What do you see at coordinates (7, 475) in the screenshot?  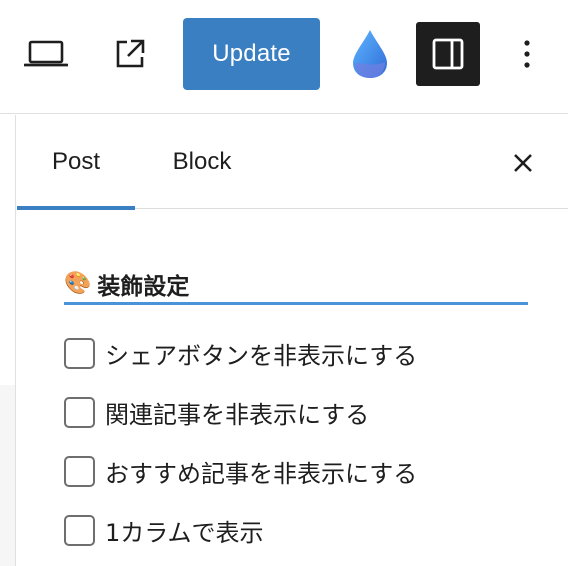 I see `editor-canvas-shade` at bounding box center [7, 475].